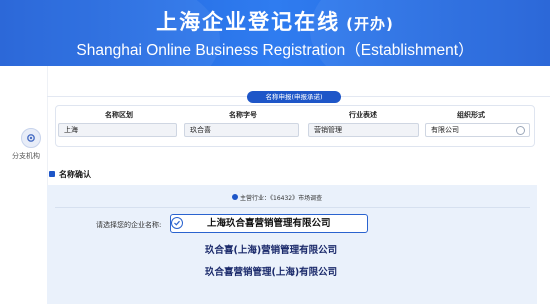  What do you see at coordinates (363, 130) in the screenshot?
I see `industry-field: 营销管理` at bounding box center [363, 130].